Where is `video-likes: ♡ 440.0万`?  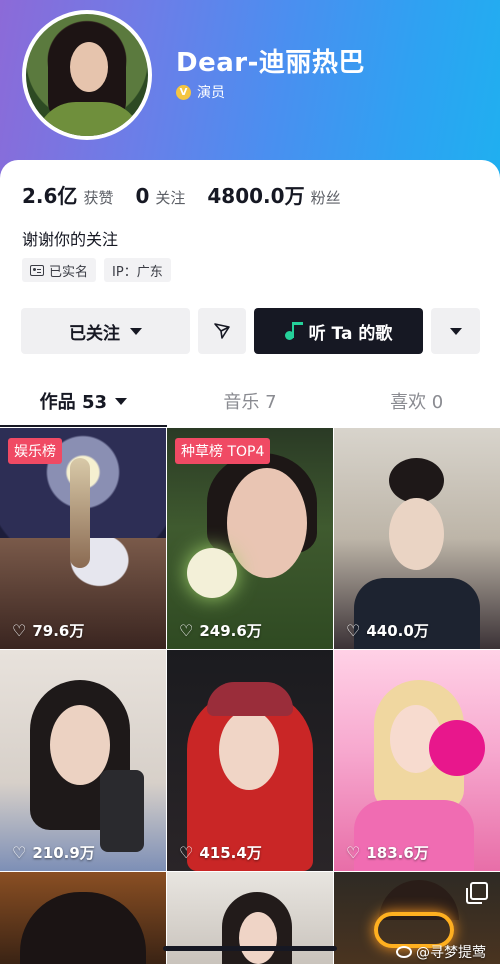
video-likes: ♡ 440.0万 is located at coordinates (387, 630).